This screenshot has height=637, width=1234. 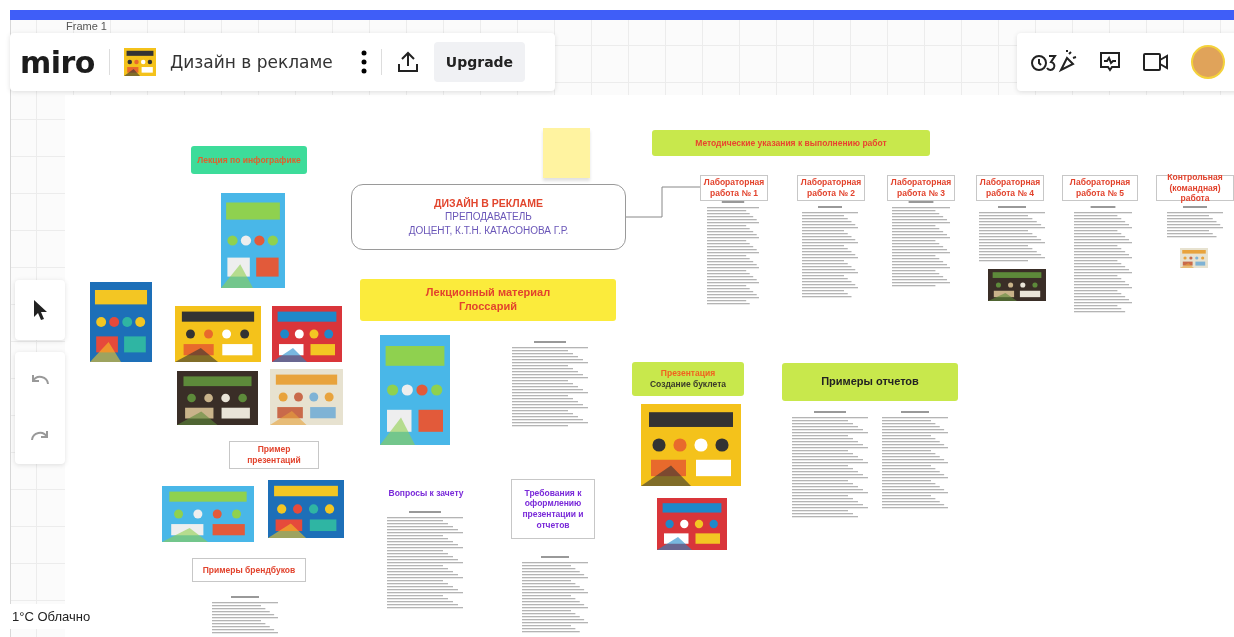 I want to click on label-text: Создание буклета, so click(x=688, y=384).